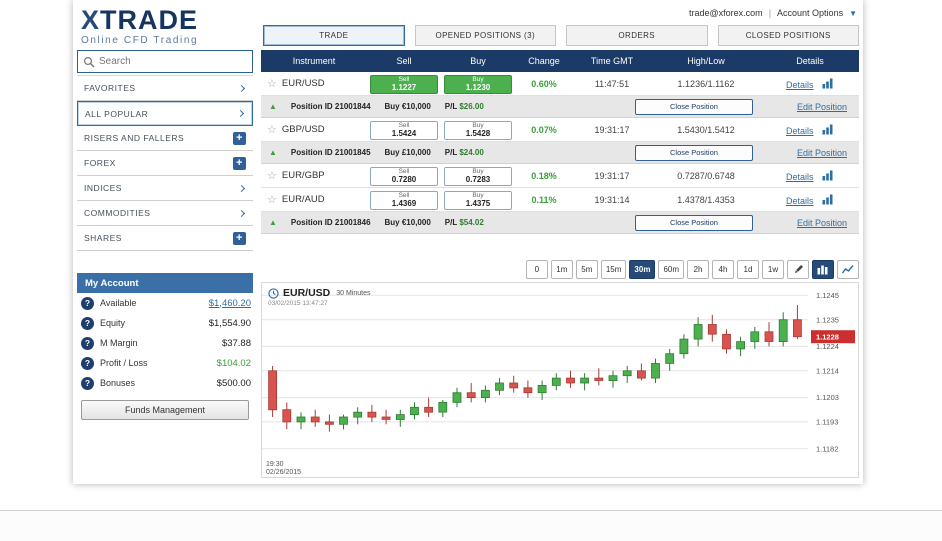 Image resolution: width=942 pixels, height=541 pixels. I want to click on sell-price: 0.7280, so click(404, 180).